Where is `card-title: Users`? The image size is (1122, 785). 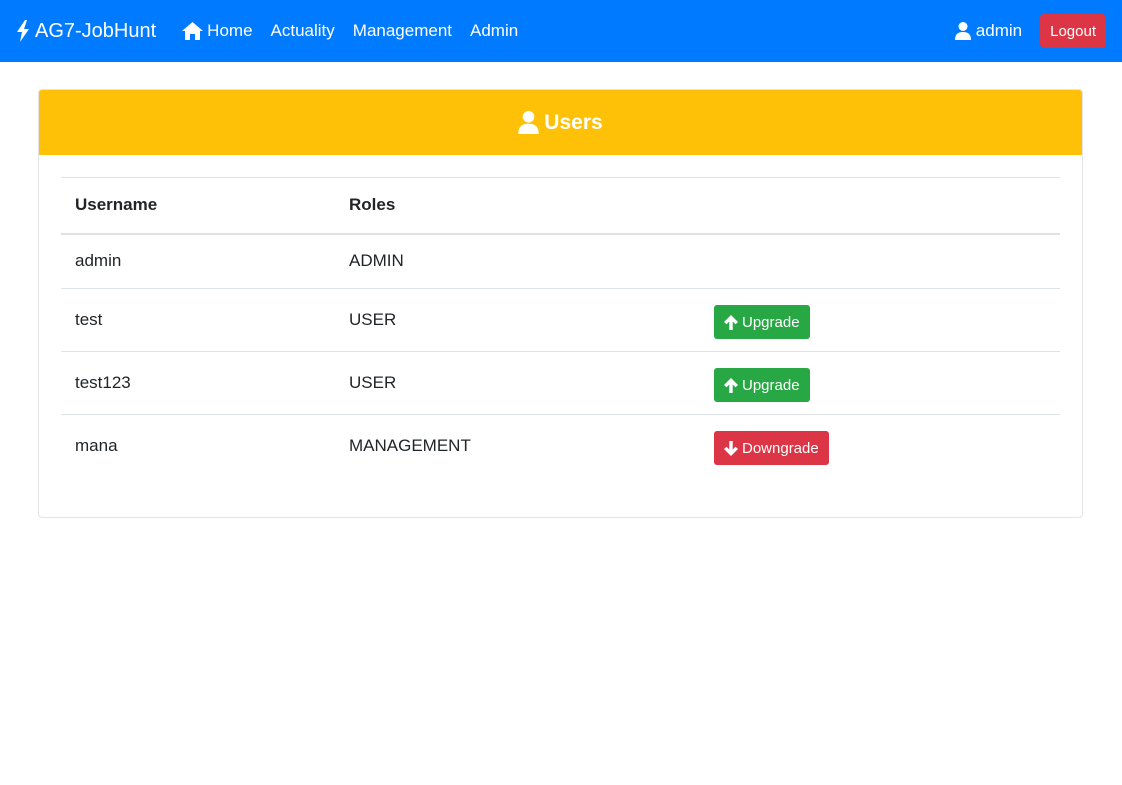 card-title: Users is located at coordinates (573, 122).